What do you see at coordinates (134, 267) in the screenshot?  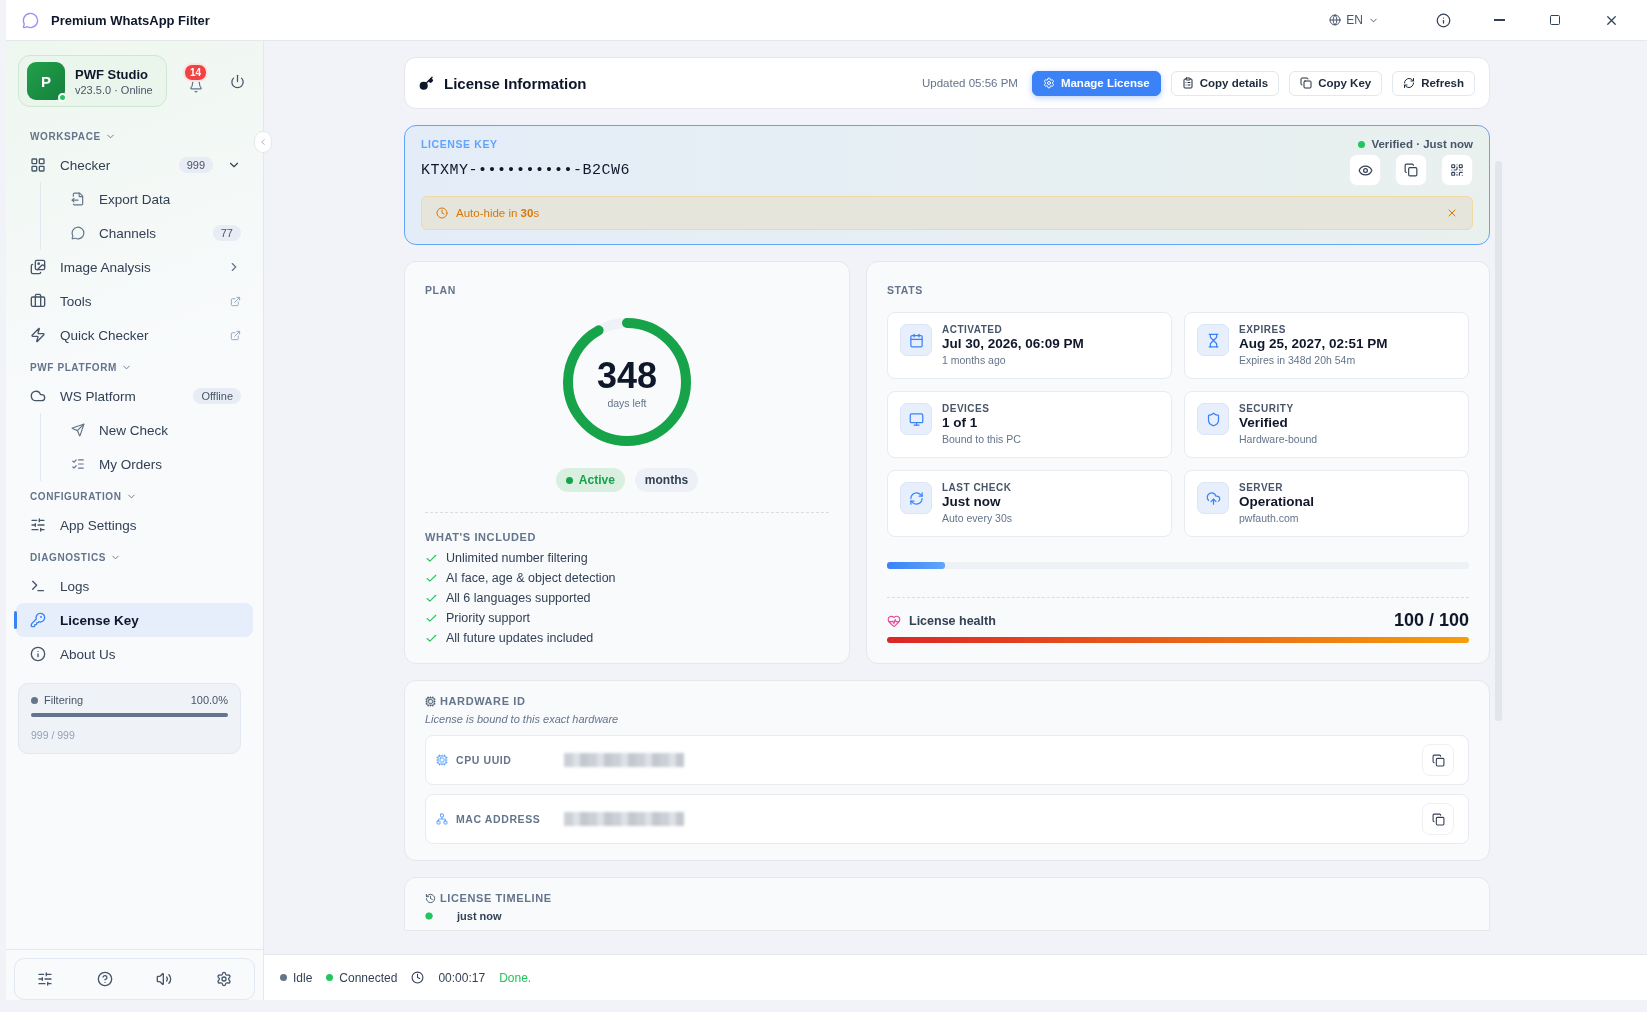 I see `nav-item: Image Analysis` at bounding box center [134, 267].